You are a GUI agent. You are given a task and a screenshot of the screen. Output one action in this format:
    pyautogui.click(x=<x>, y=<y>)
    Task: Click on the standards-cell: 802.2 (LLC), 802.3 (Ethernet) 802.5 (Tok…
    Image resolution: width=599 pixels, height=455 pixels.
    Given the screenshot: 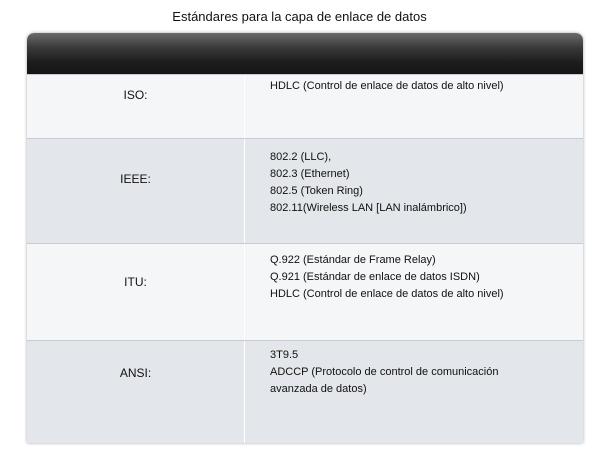 What is the action you would take?
    pyautogui.click(x=414, y=191)
    